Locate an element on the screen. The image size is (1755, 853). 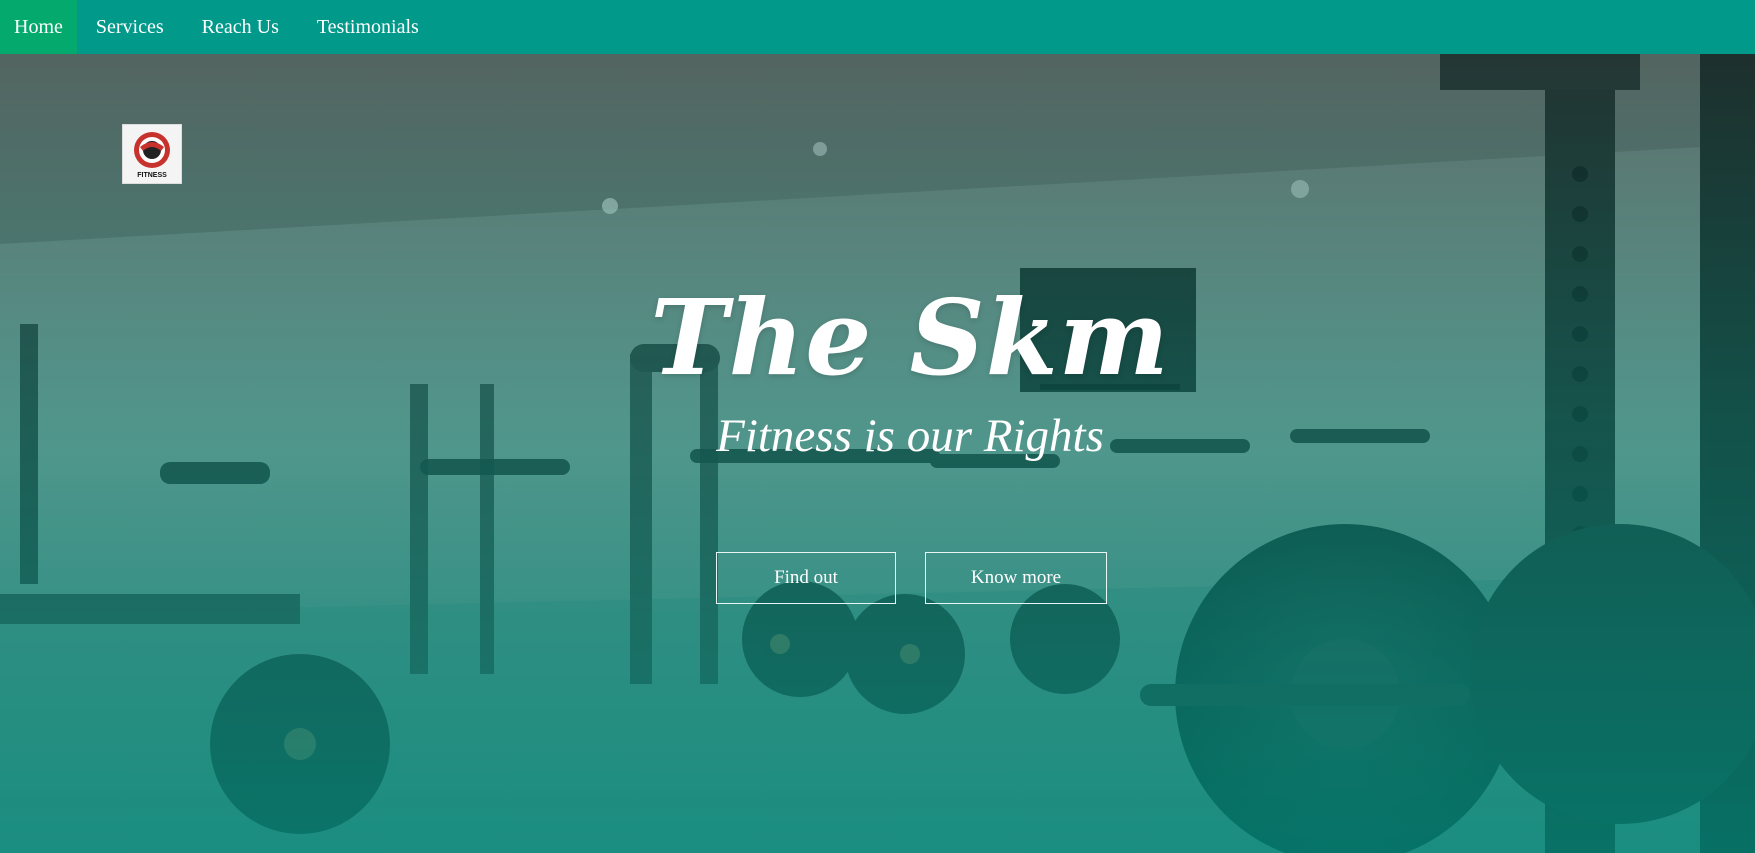
nav-item-reach-us: Reach Us is located at coordinates (240, 27).